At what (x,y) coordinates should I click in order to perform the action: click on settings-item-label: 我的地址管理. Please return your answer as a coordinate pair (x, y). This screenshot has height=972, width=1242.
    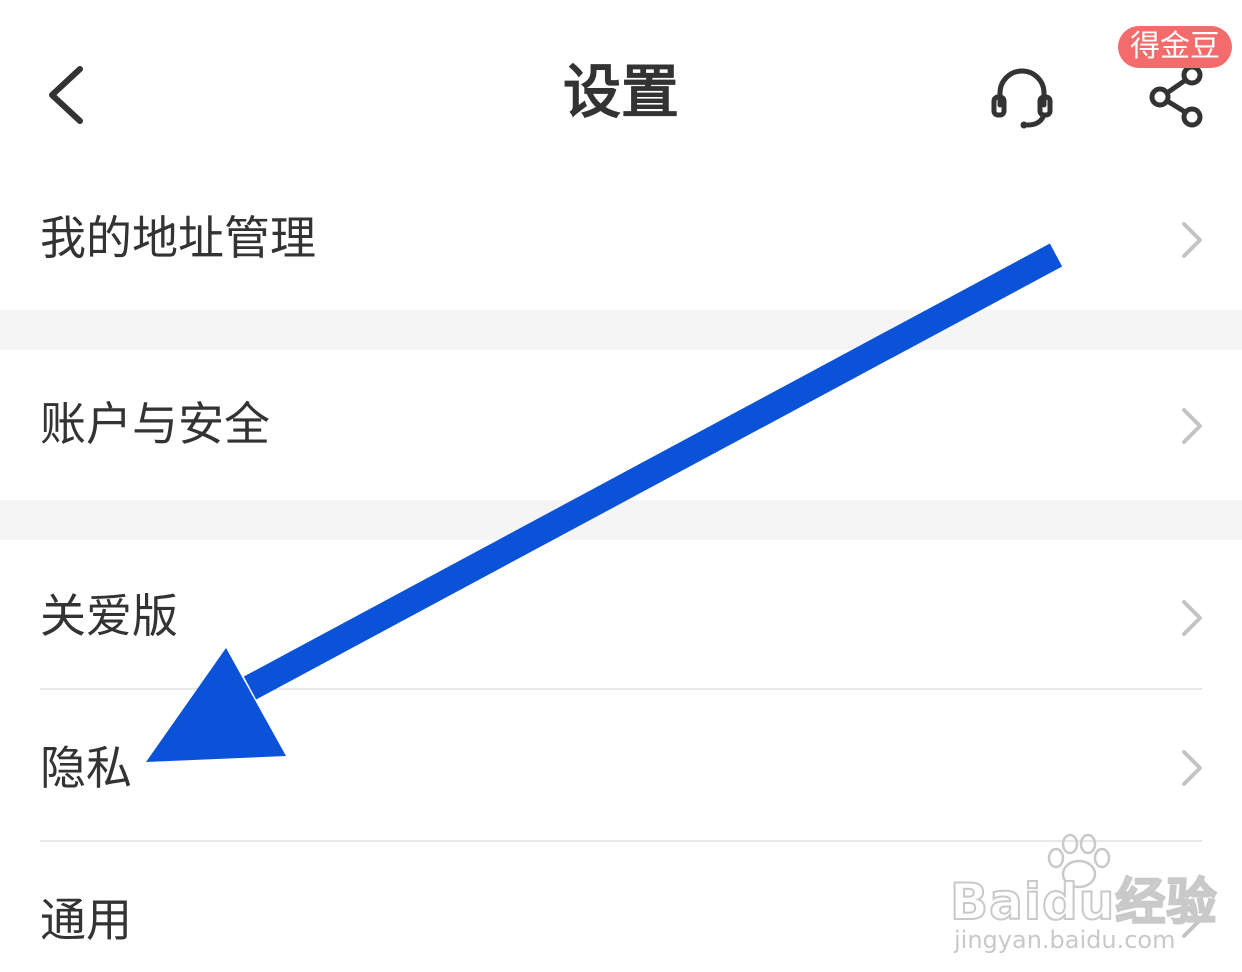
    Looking at the image, I should click on (178, 238).